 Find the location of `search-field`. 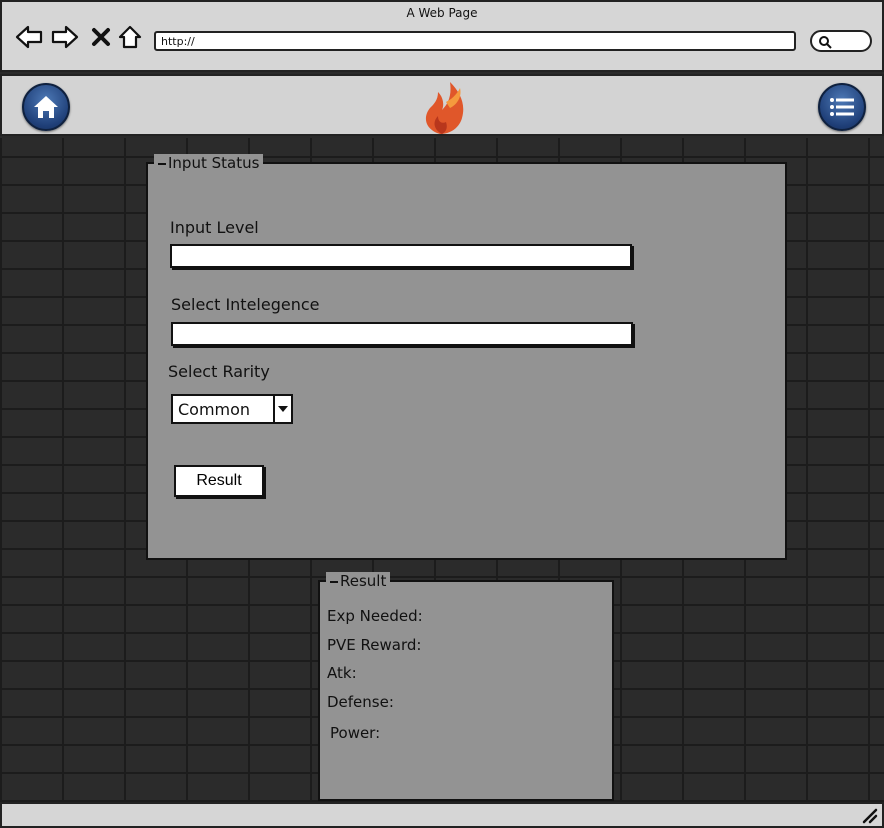

search-field is located at coordinates (841, 41).